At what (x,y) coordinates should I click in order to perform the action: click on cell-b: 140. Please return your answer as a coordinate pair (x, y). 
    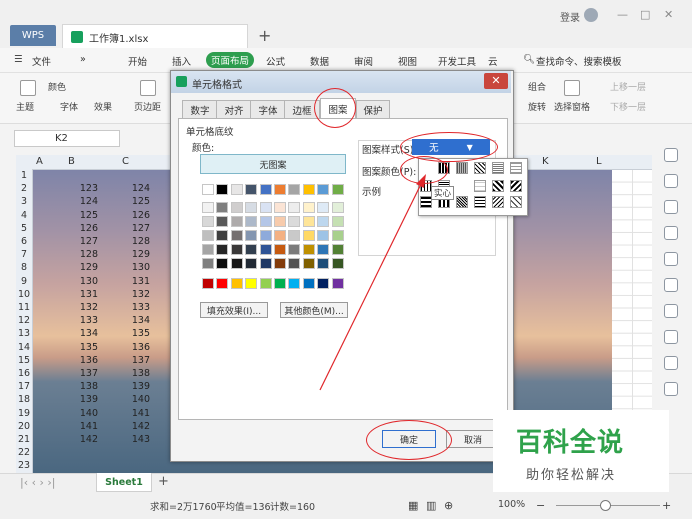
    Looking at the image, I should click on (78, 413).